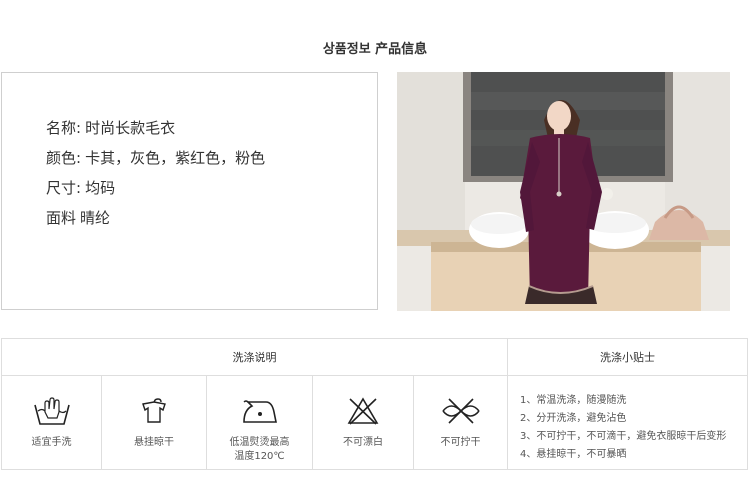 Image resolution: width=750 pixels, height=488 pixels. Describe the element at coordinates (255, 357) in the screenshot. I see `care-instructions-title: 洗涤说明` at that location.